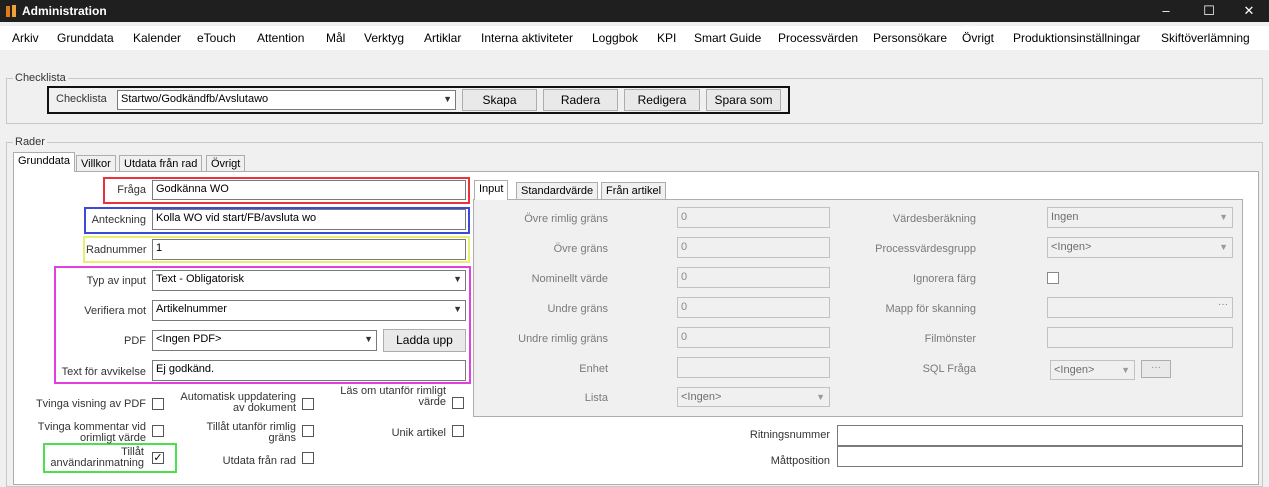 This screenshot has height=487, width=1269. I want to click on minimize-button: –, so click(1166, 11).